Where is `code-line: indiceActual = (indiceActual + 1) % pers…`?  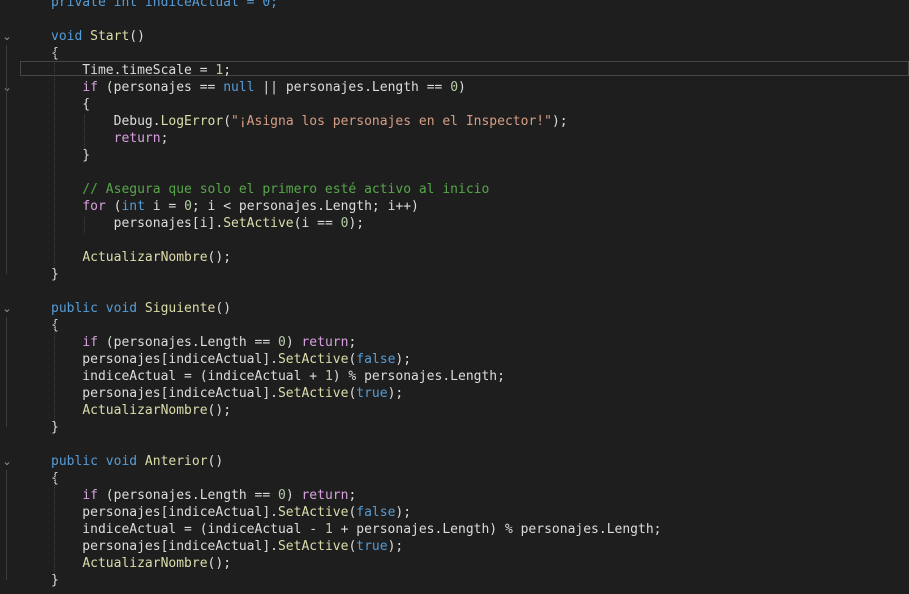 code-line: indiceActual = (indiceActual + 1) % pers… is located at coordinates (278, 376).